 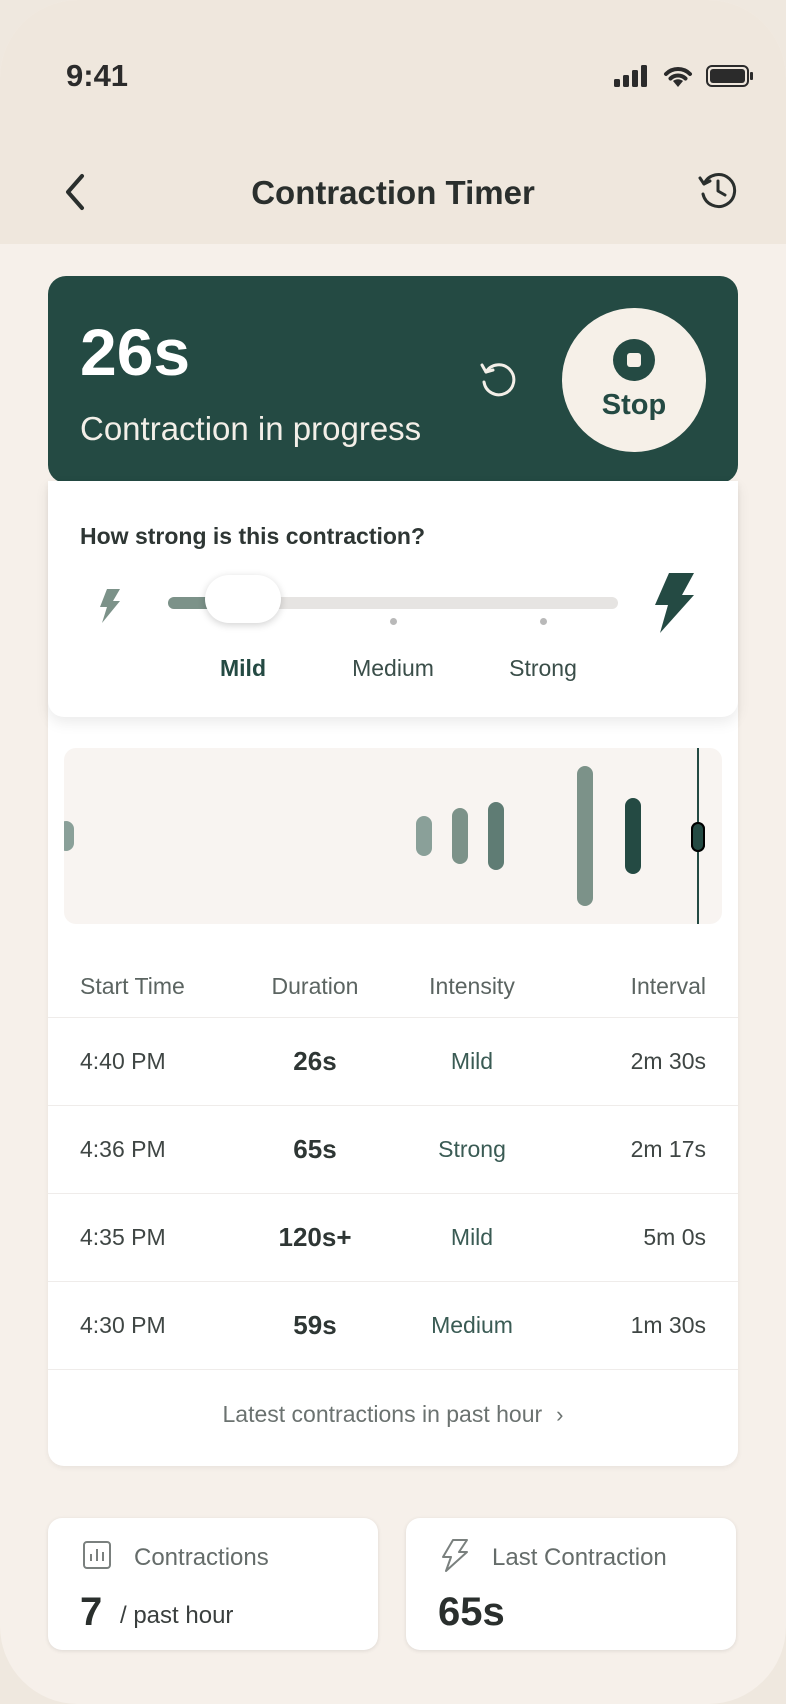 What do you see at coordinates (315, 986) in the screenshot?
I see `header-duration: Duration` at bounding box center [315, 986].